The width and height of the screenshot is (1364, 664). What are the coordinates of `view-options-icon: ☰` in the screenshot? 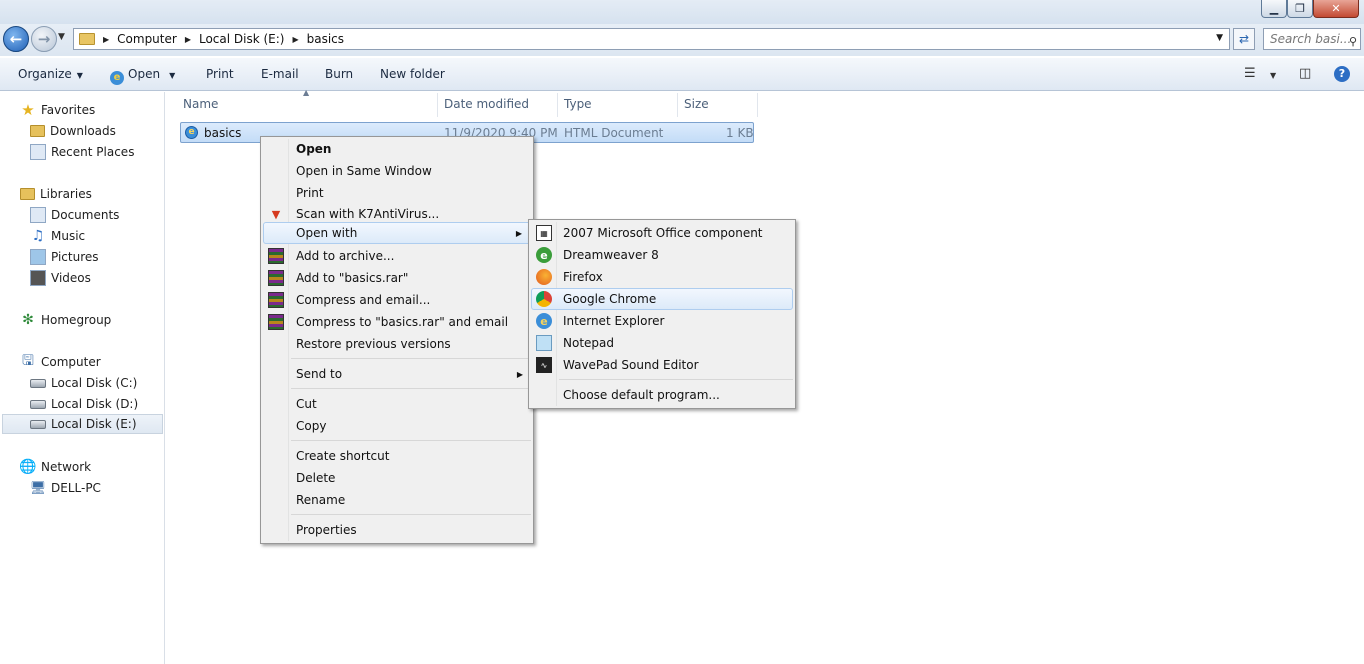 It's located at (1250, 73).